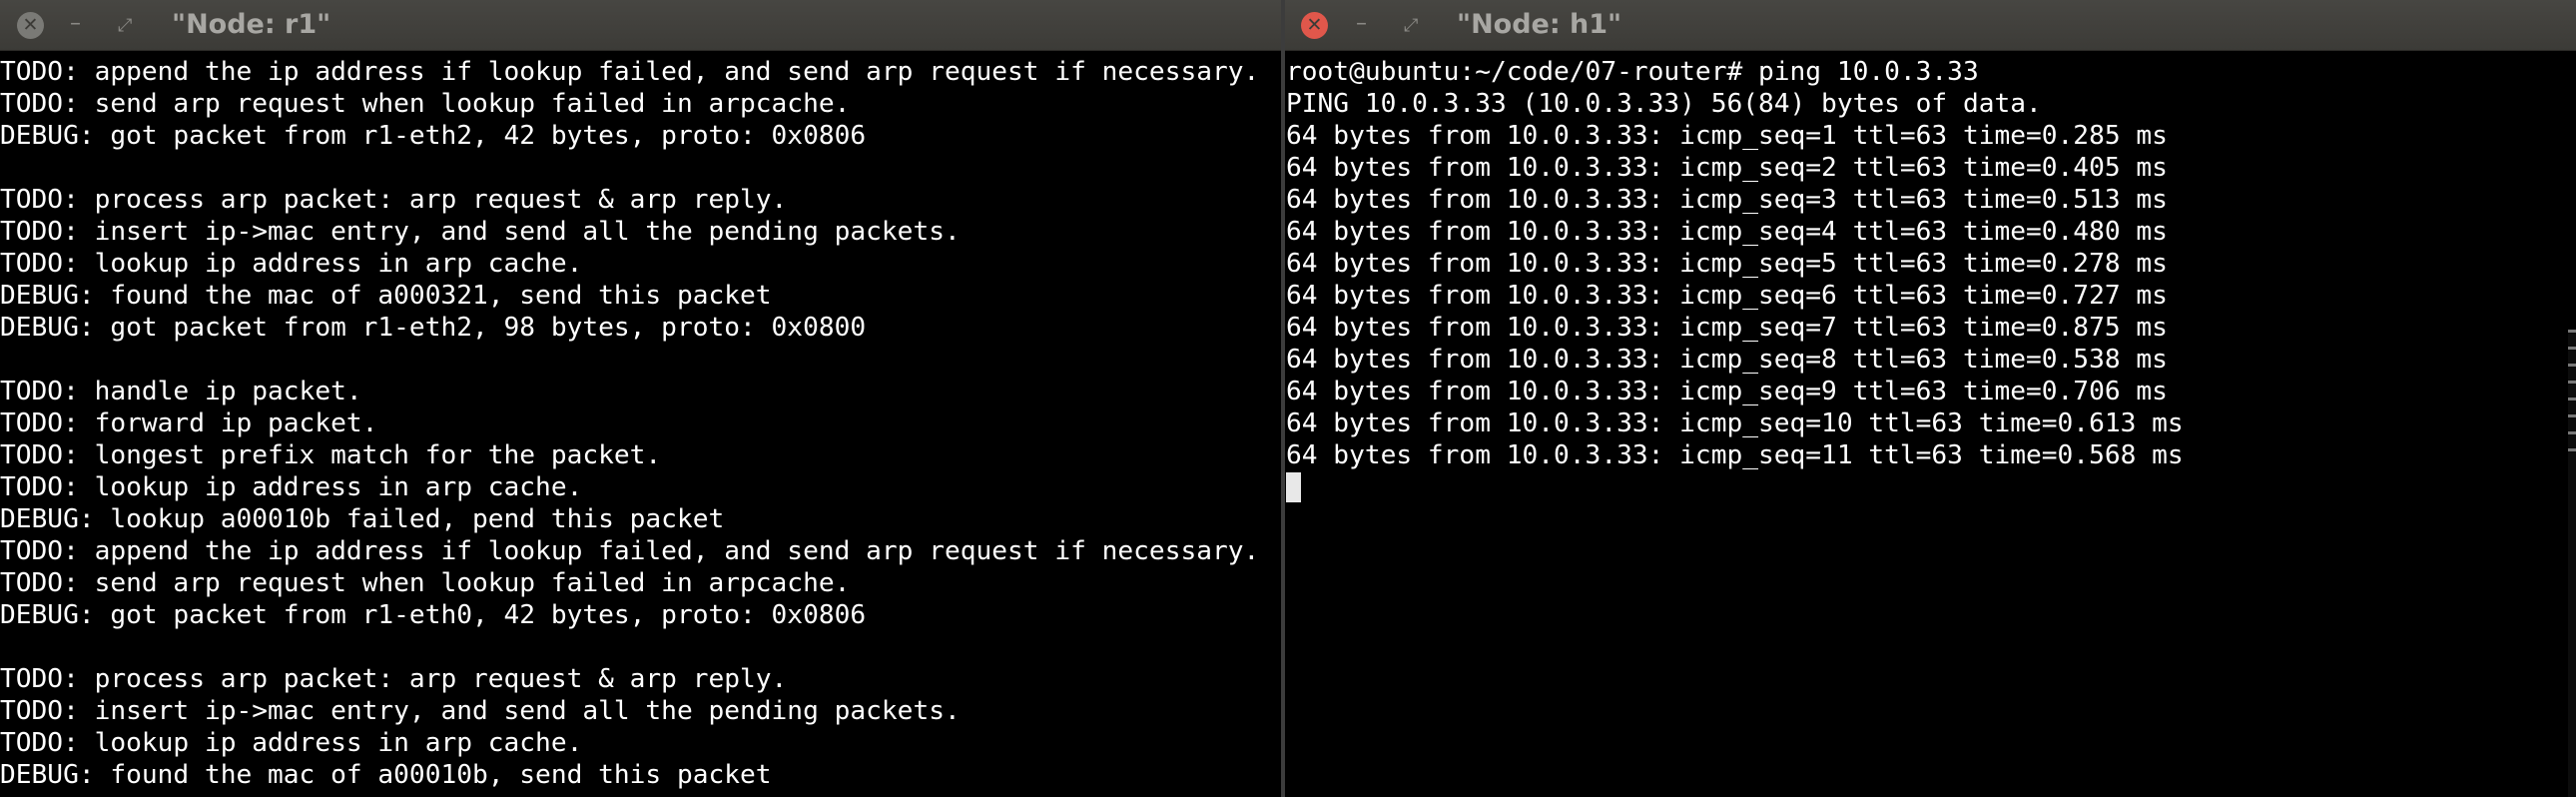 The image size is (2576, 797). Describe the element at coordinates (189, 423) in the screenshot. I see `terminal-line: TODO: forward ip packet.` at that location.